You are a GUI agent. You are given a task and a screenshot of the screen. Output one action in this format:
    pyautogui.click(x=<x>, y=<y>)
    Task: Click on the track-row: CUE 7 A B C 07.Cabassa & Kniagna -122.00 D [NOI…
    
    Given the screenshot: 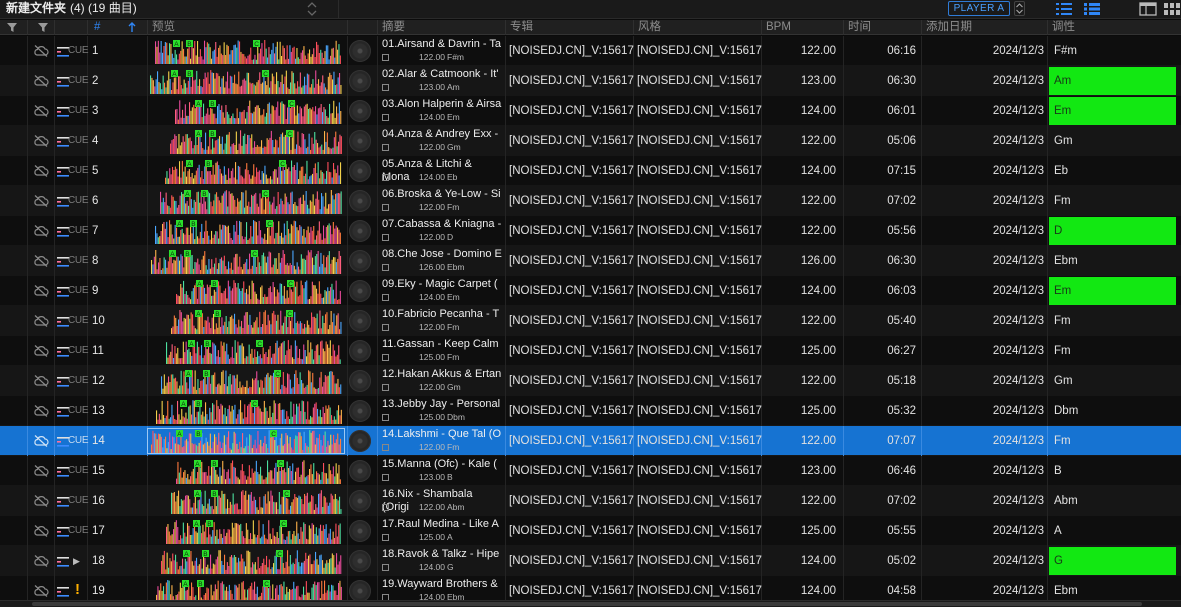 What is the action you would take?
    pyautogui.click(x=590, y=231)
    